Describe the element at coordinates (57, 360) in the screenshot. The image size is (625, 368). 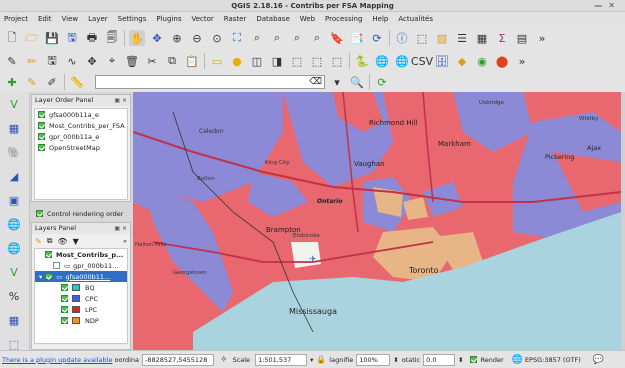
I see `plugin-update-link: There is a plugin update available` at that location.